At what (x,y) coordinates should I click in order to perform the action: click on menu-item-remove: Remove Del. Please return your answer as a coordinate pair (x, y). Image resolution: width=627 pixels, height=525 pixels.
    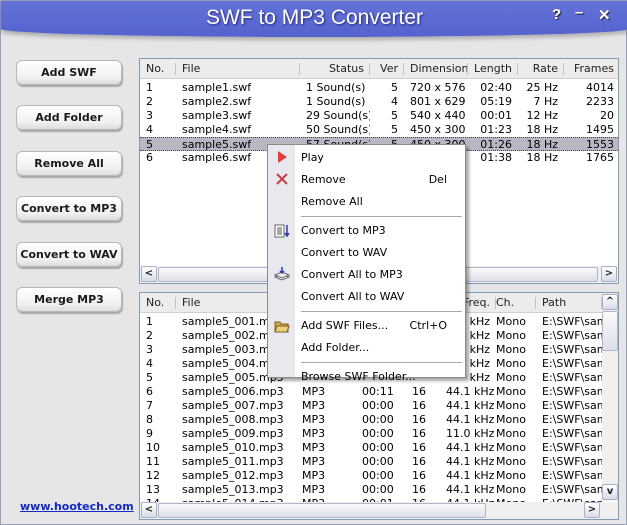
    Looking at the image, I should click on (366, 180).